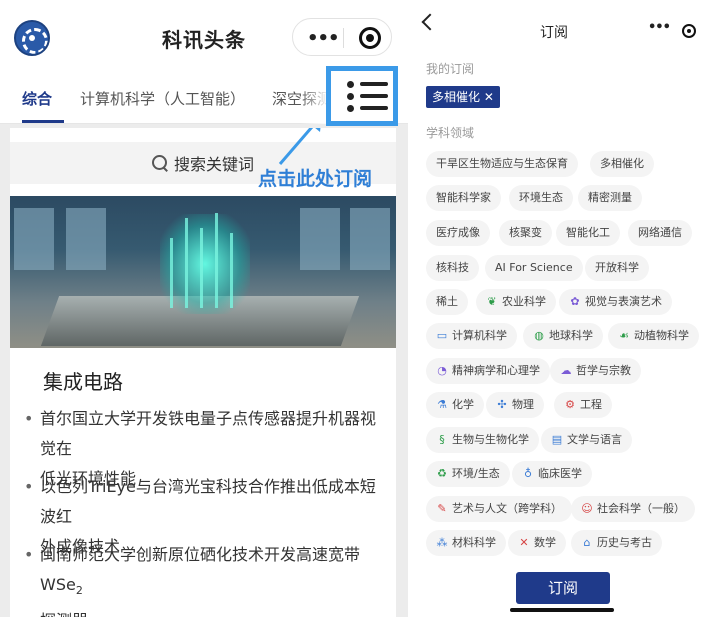  I want to click on field-chip: ✕ 数学, so click(537, 543).